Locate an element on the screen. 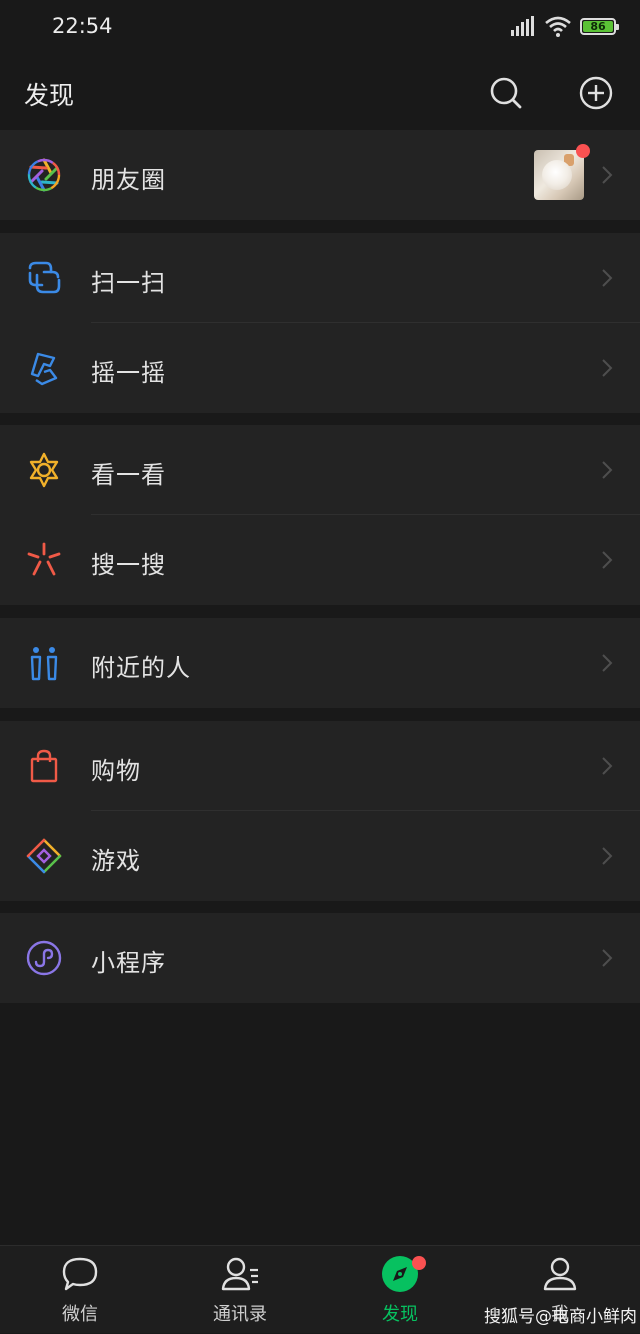 Image resolution: width=640 pixels, height=1334 pixels. discover-badge-dot is located at coordinates (419, 1263).